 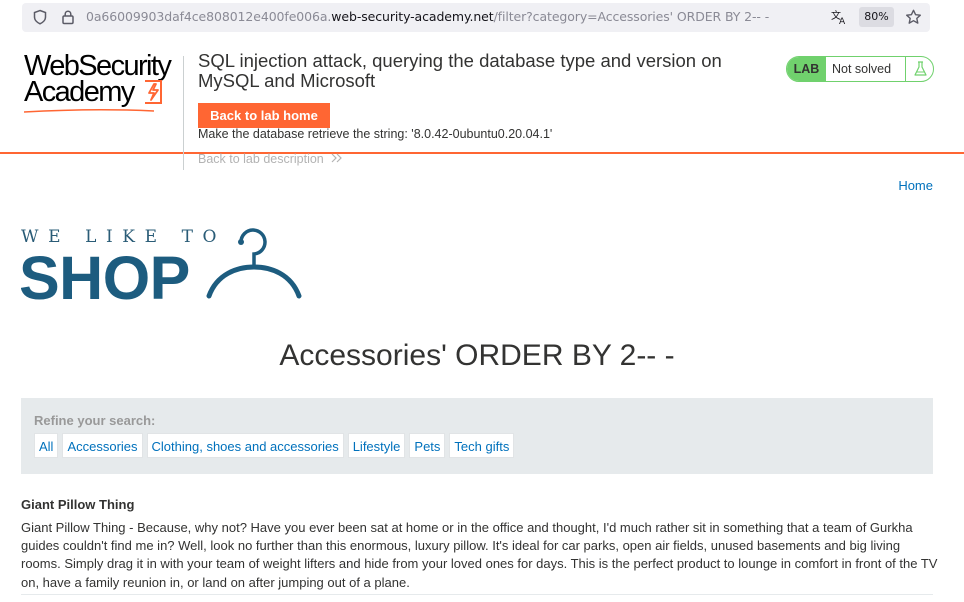 What do you see at coordinates (913, 17) in the screenshot?
I see `star-icon` at bounding box center [913, 17].